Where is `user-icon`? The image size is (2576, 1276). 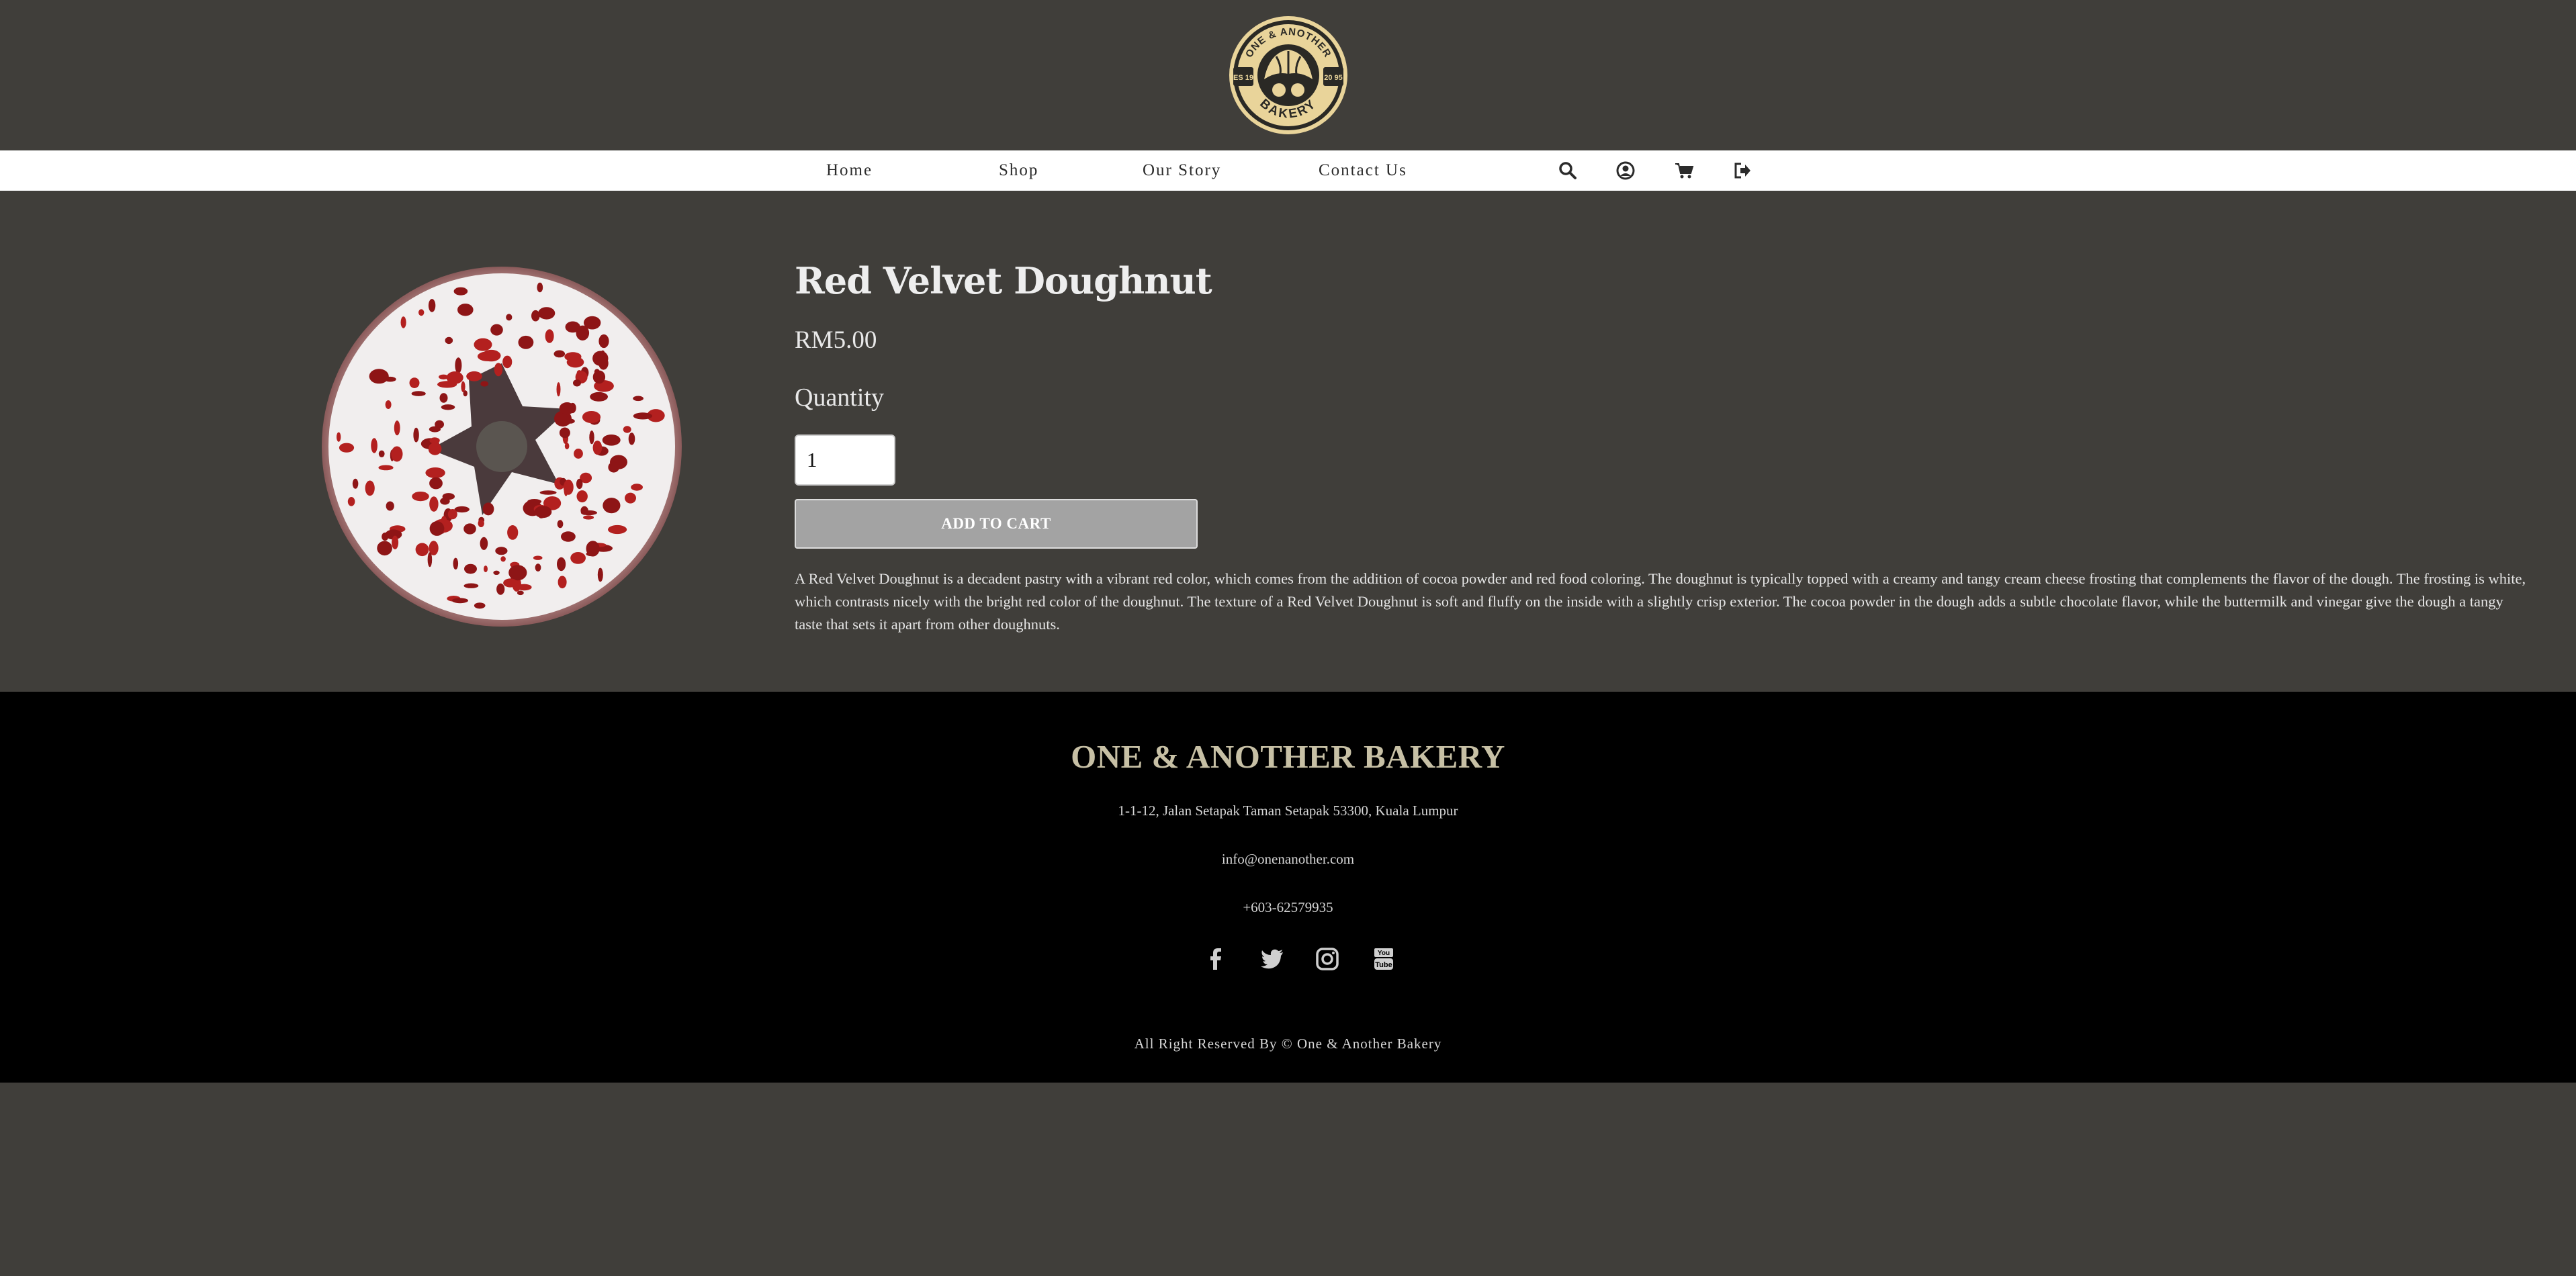
user-icon is located at coordinates (1626, 171).